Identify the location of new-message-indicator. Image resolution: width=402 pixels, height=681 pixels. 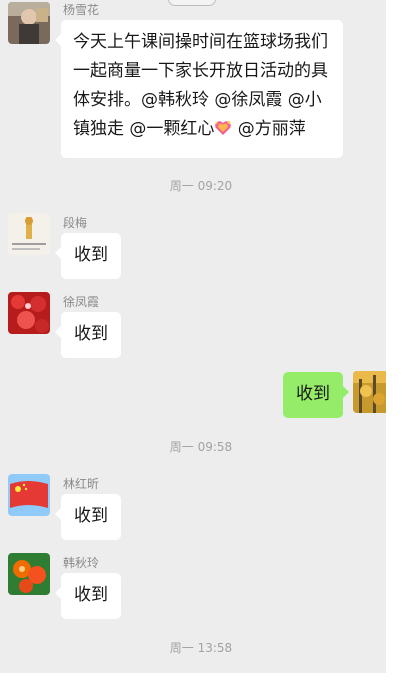
(192, 3).